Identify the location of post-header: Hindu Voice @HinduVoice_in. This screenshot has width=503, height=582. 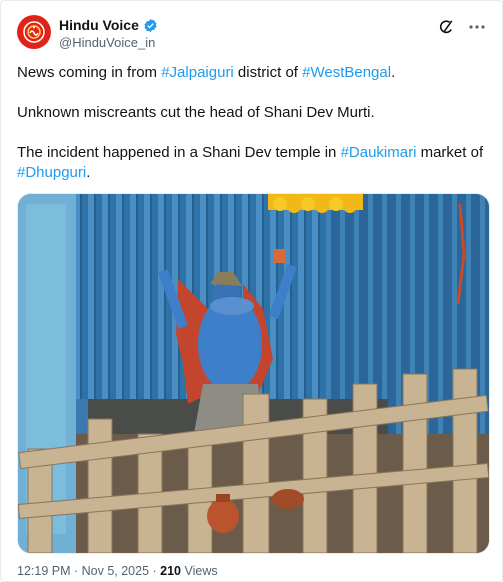
(251, 35).